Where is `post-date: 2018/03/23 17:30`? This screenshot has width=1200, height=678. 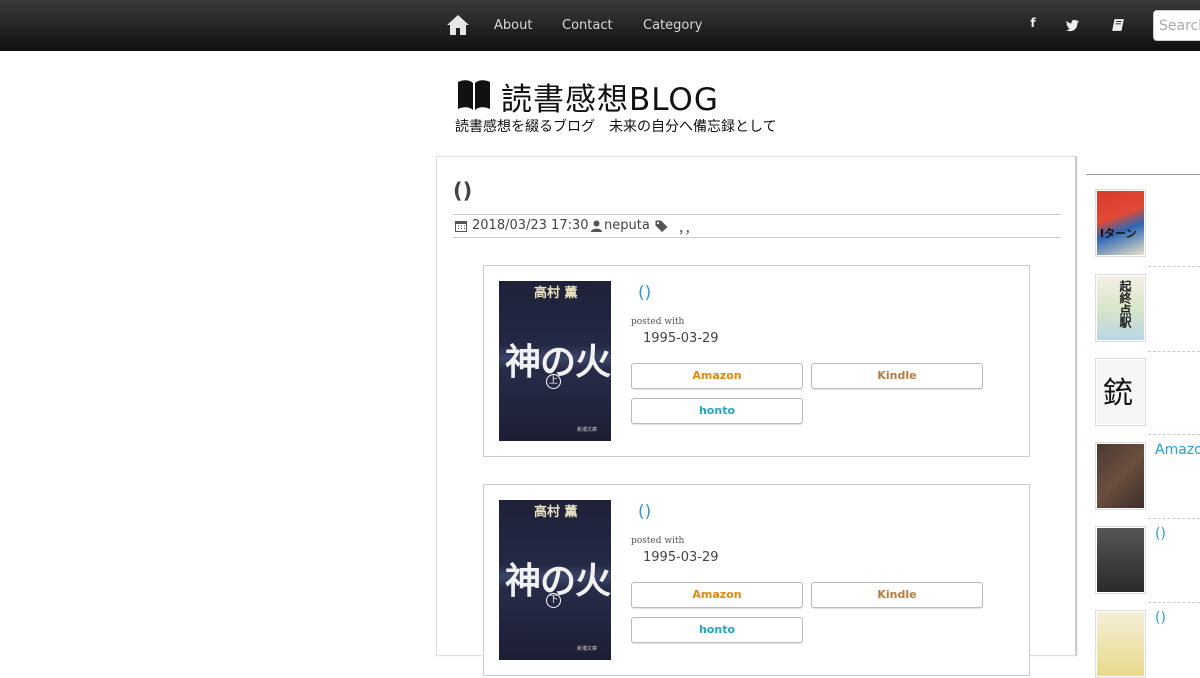 post-date: 2018/03/23 17:30 is located at coordinates (530, 225).